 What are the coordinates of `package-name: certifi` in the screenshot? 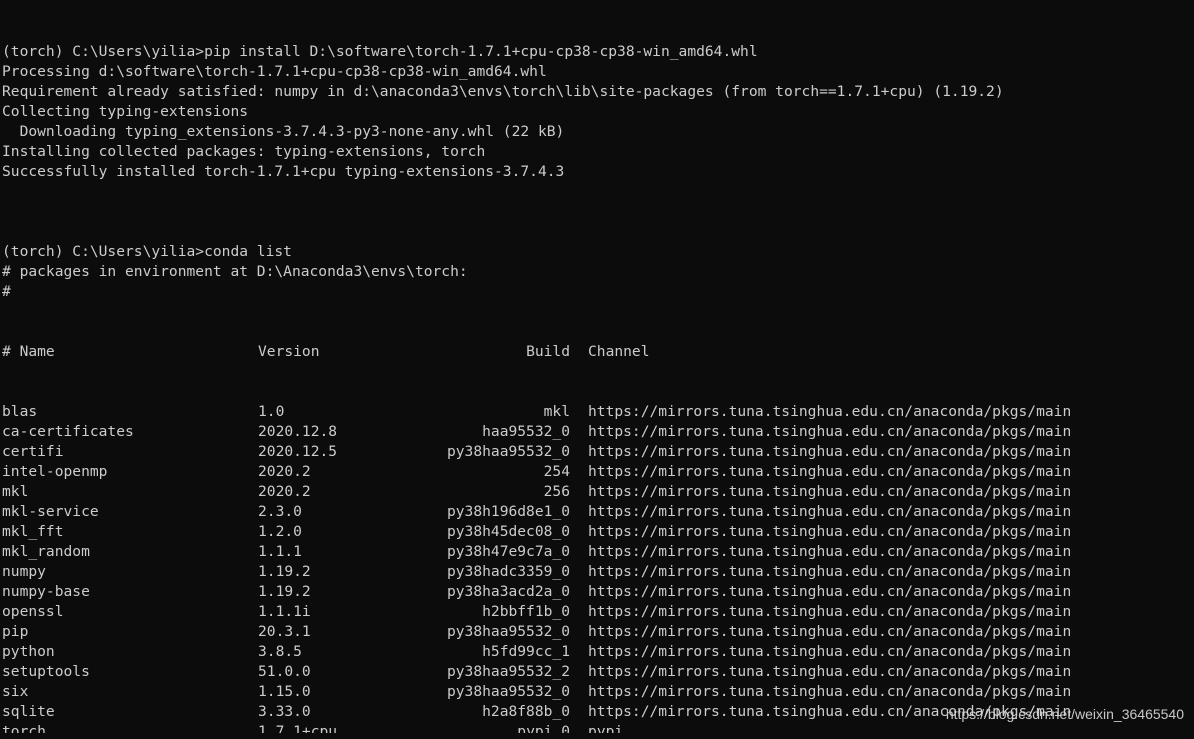 It's located at (33, 451).